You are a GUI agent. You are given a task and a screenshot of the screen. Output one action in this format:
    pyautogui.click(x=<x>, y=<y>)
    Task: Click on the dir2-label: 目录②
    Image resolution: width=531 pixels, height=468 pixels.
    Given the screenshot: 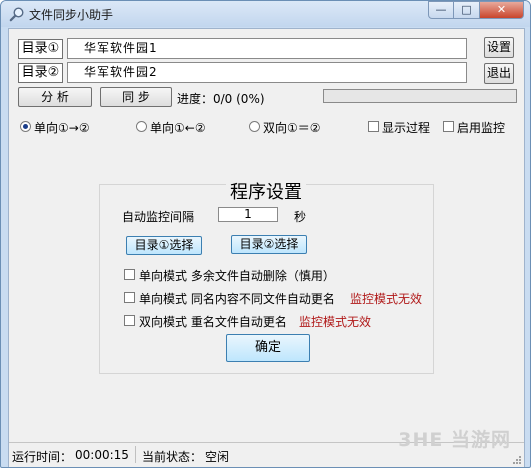 What is the action you would take?
    pyautogui.click(x=40, y=73)
    